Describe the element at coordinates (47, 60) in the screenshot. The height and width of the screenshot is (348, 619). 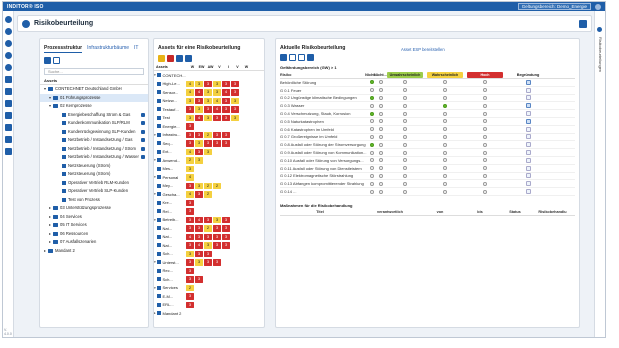
I see `expand-icon` at that location.